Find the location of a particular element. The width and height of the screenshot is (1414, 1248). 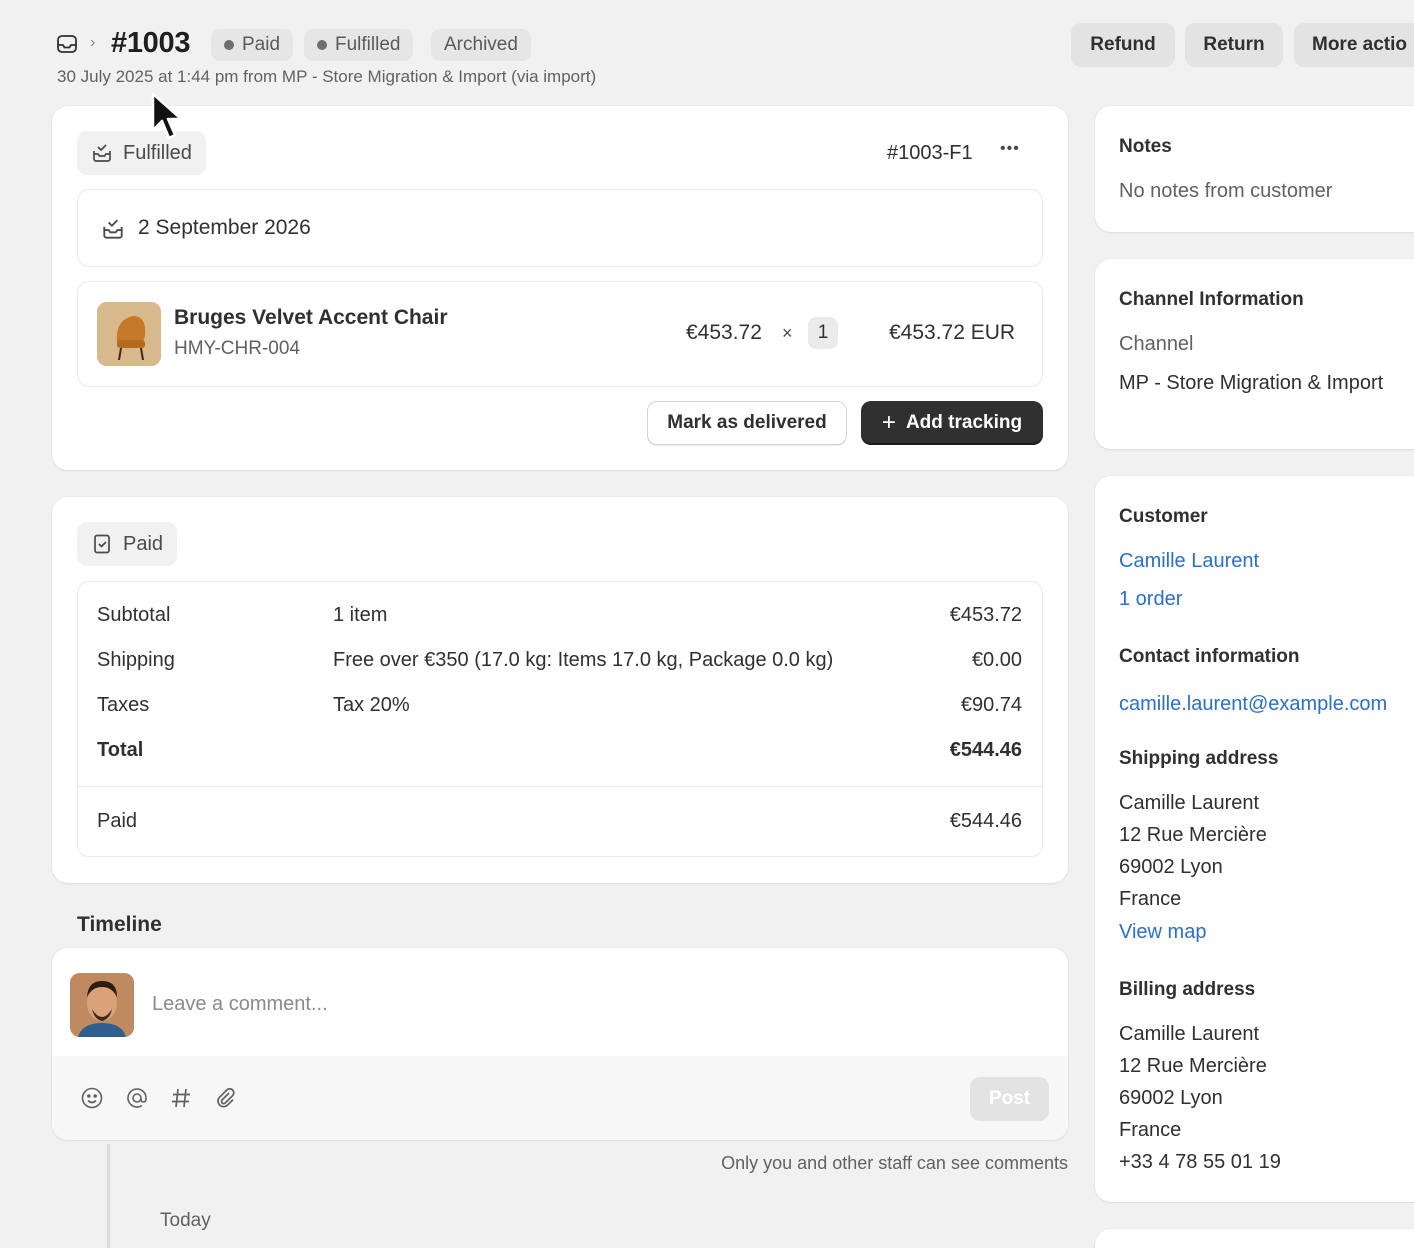

customer-name-link: Camille Laurent is located at coordinates (1189, 561).